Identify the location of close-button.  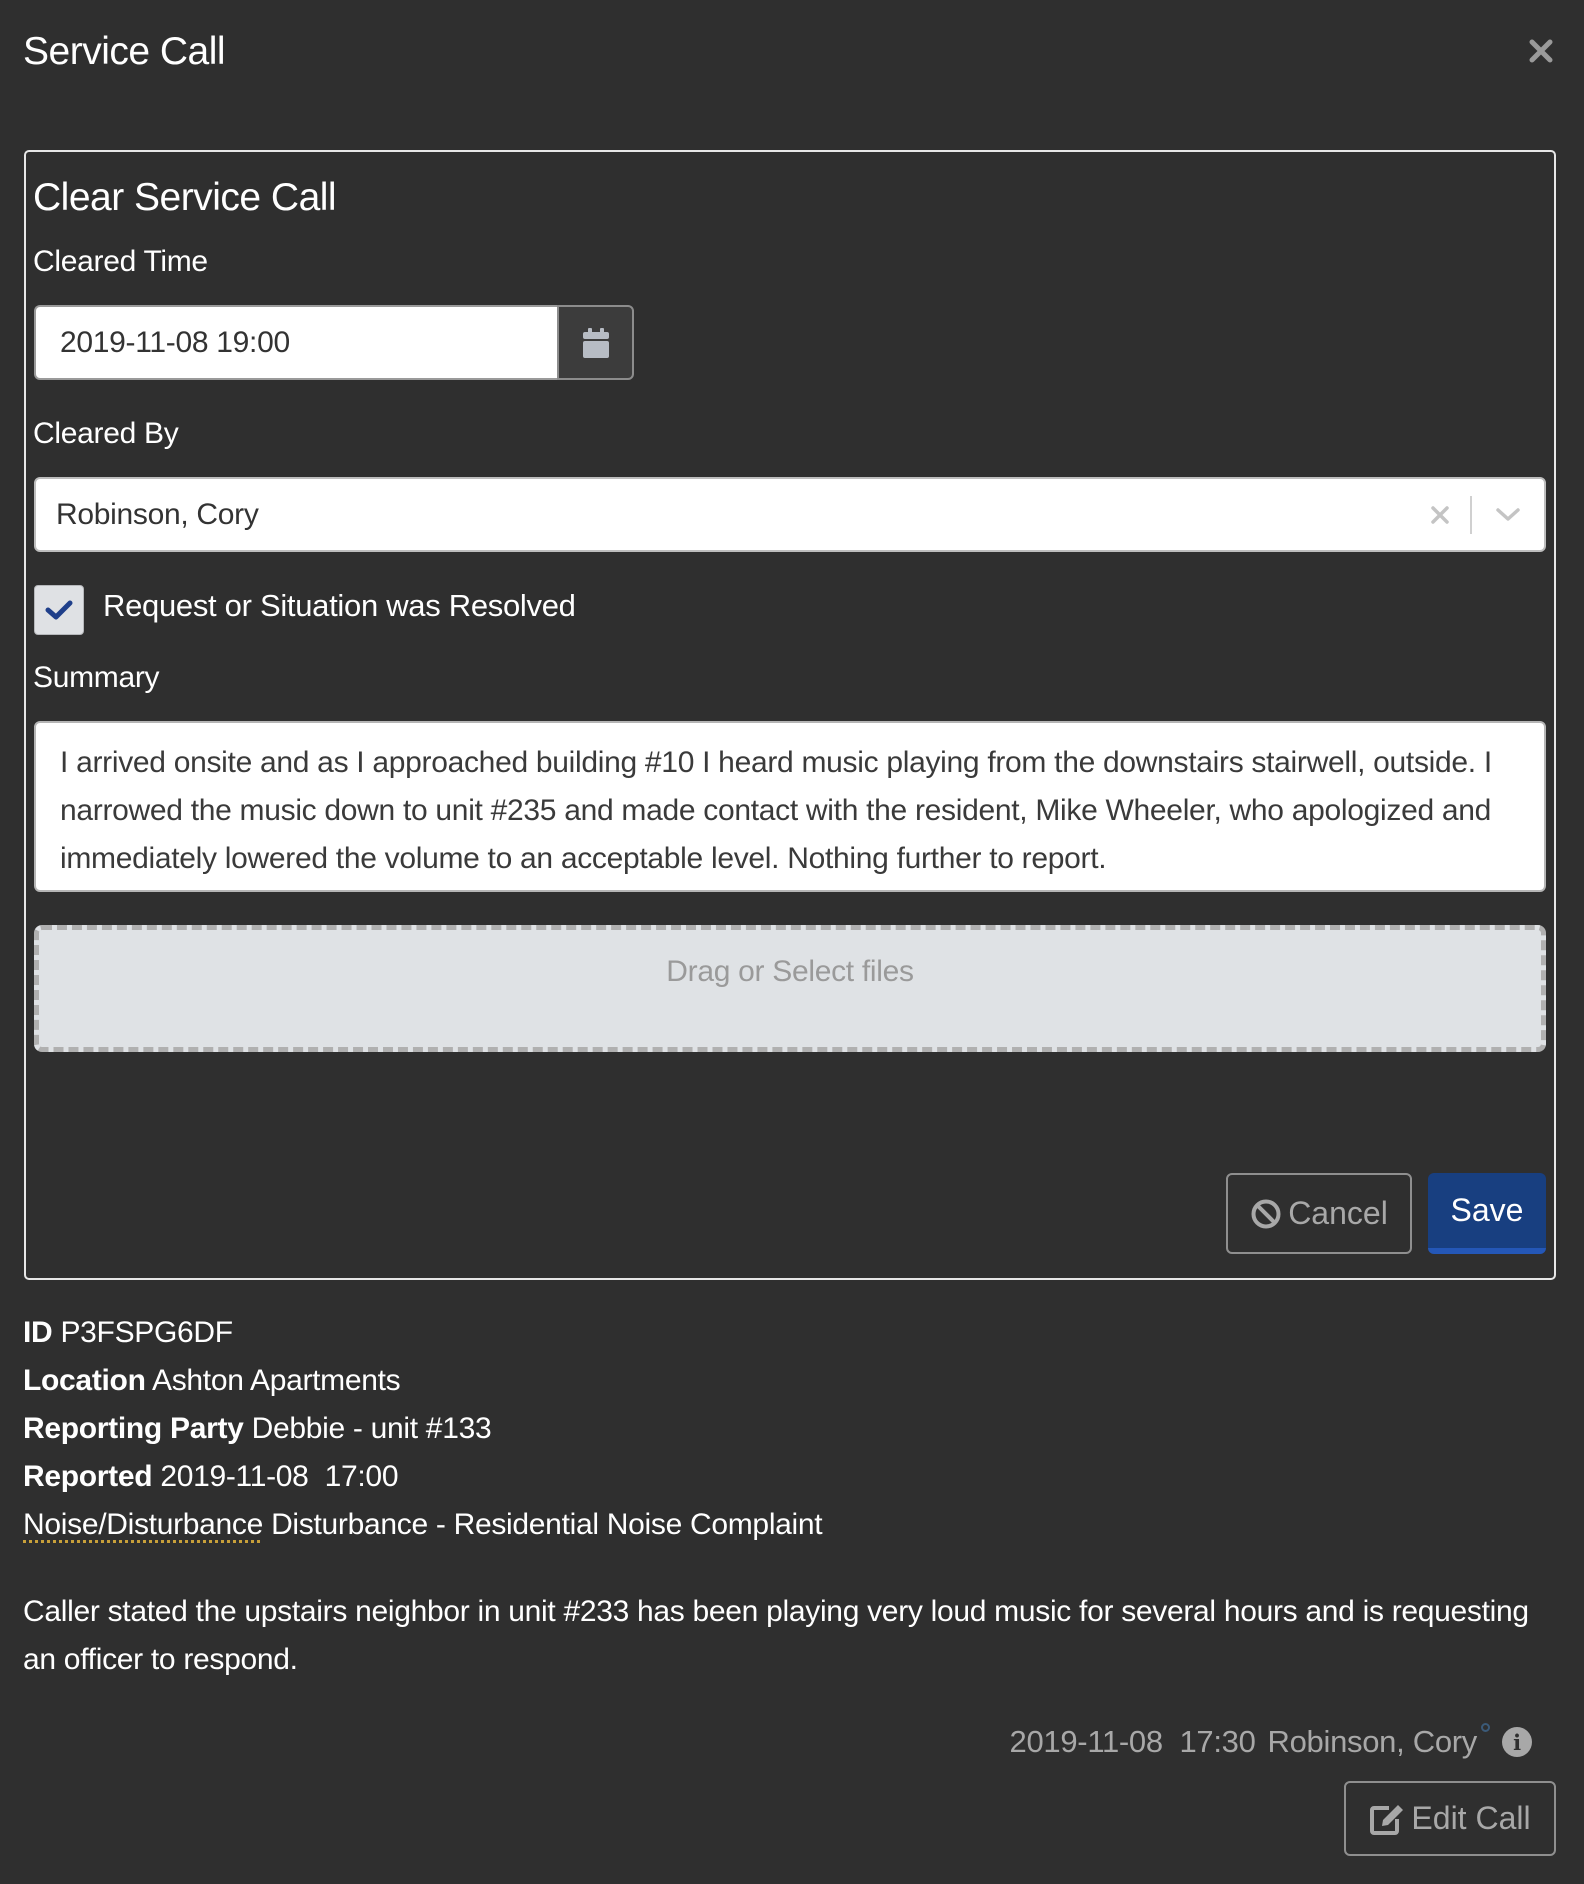
(1541, 51).